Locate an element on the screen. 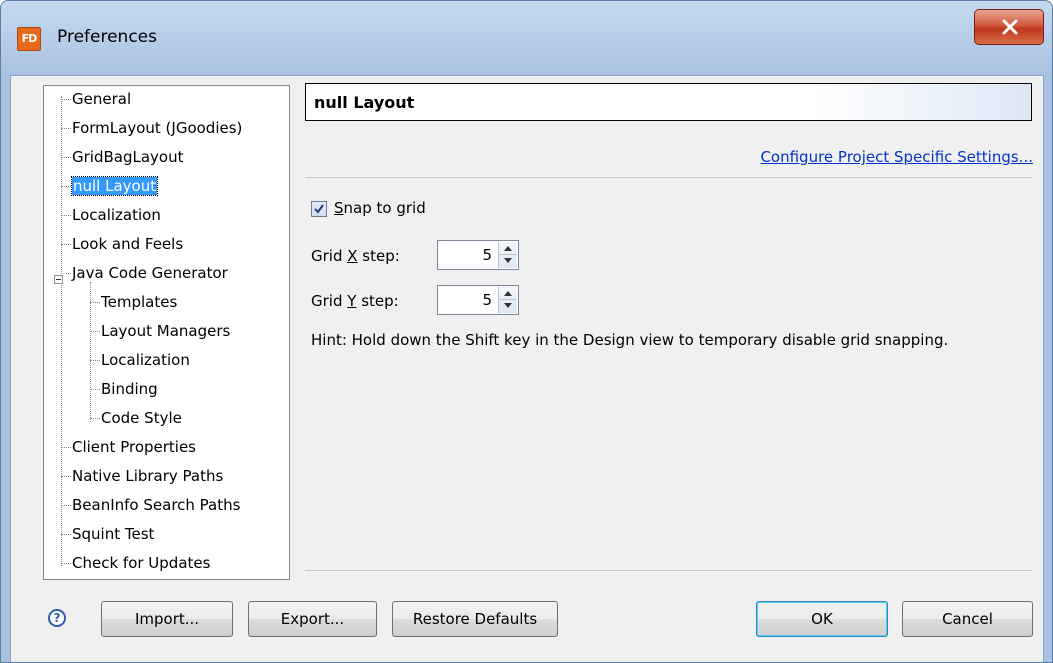  grid-y-stepper-arrows-icon is located at coordinates (507, 300).